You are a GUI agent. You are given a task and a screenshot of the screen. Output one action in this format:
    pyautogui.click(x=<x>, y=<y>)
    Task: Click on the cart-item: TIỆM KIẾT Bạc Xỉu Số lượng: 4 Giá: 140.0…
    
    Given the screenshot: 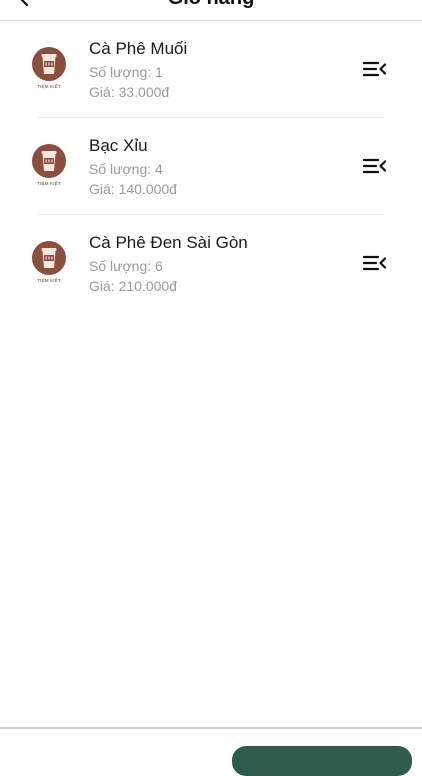 What is the action you would take?
    pyautogui.click(x=211, y=166)
    